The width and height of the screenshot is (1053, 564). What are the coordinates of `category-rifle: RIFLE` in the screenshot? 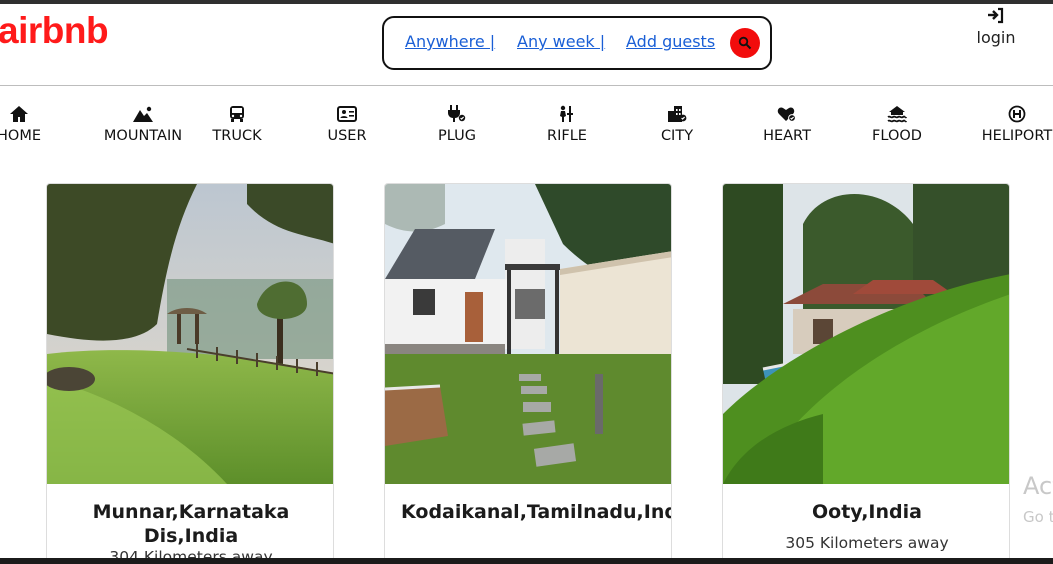 It's located at (567, 124).